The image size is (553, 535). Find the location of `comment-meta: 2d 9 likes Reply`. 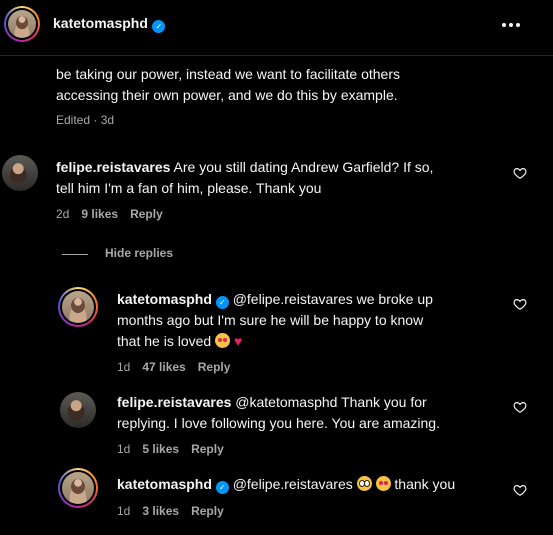

comment-meta: 2d 9 likes Reply is located at coordinates (109, 214).